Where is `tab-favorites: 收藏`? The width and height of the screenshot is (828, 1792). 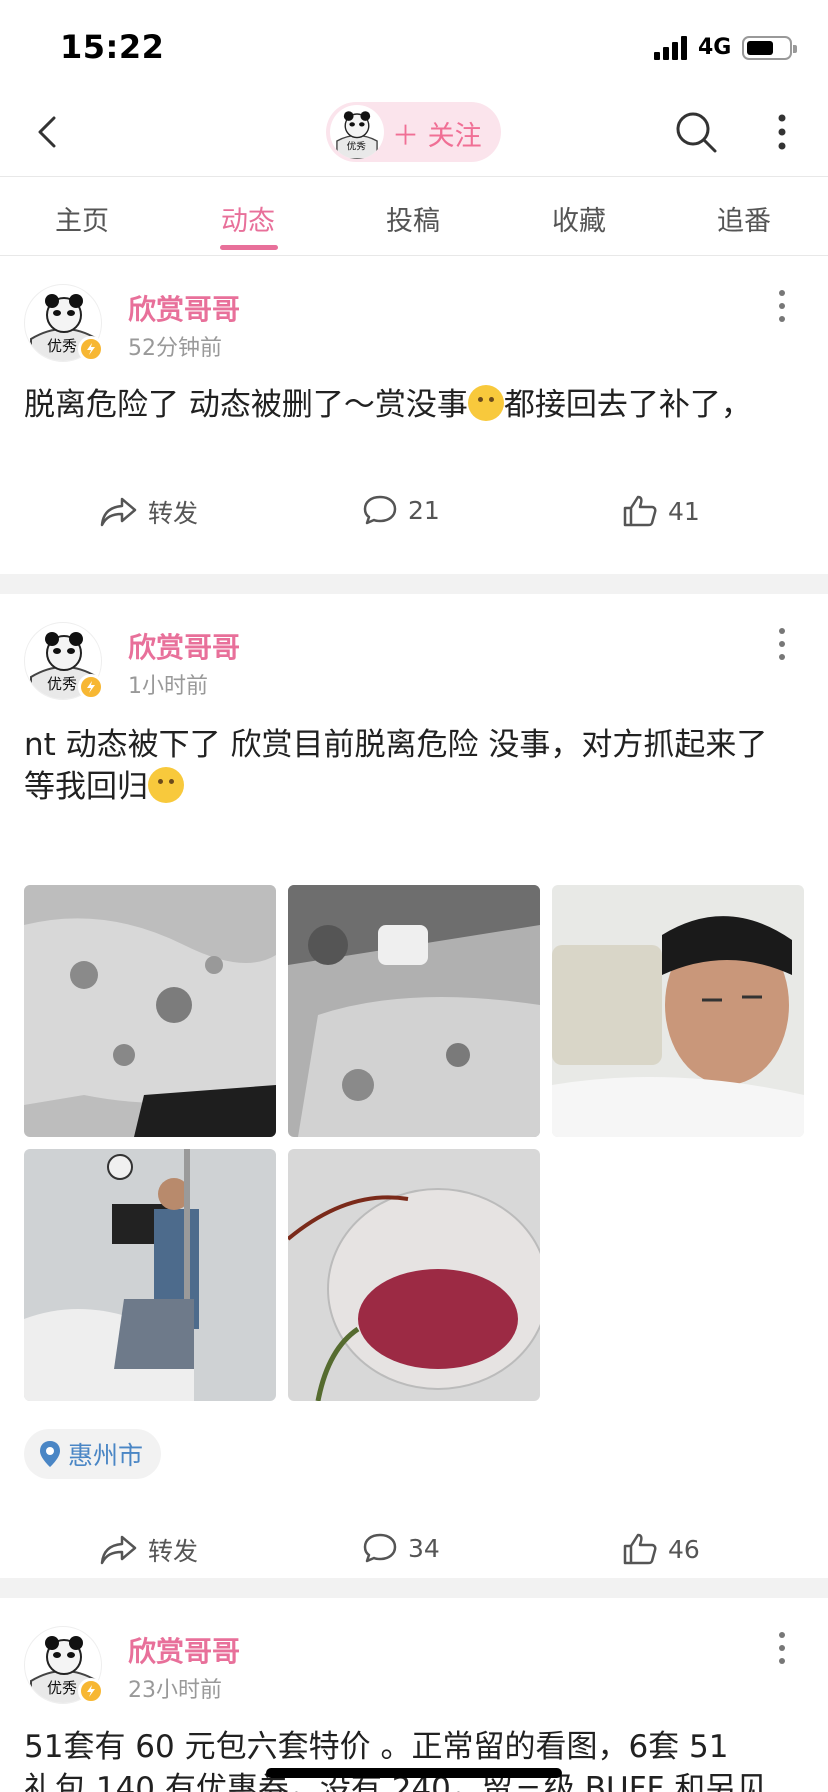
tab-favorites: 收藏 is located at coordinates (579, 218).